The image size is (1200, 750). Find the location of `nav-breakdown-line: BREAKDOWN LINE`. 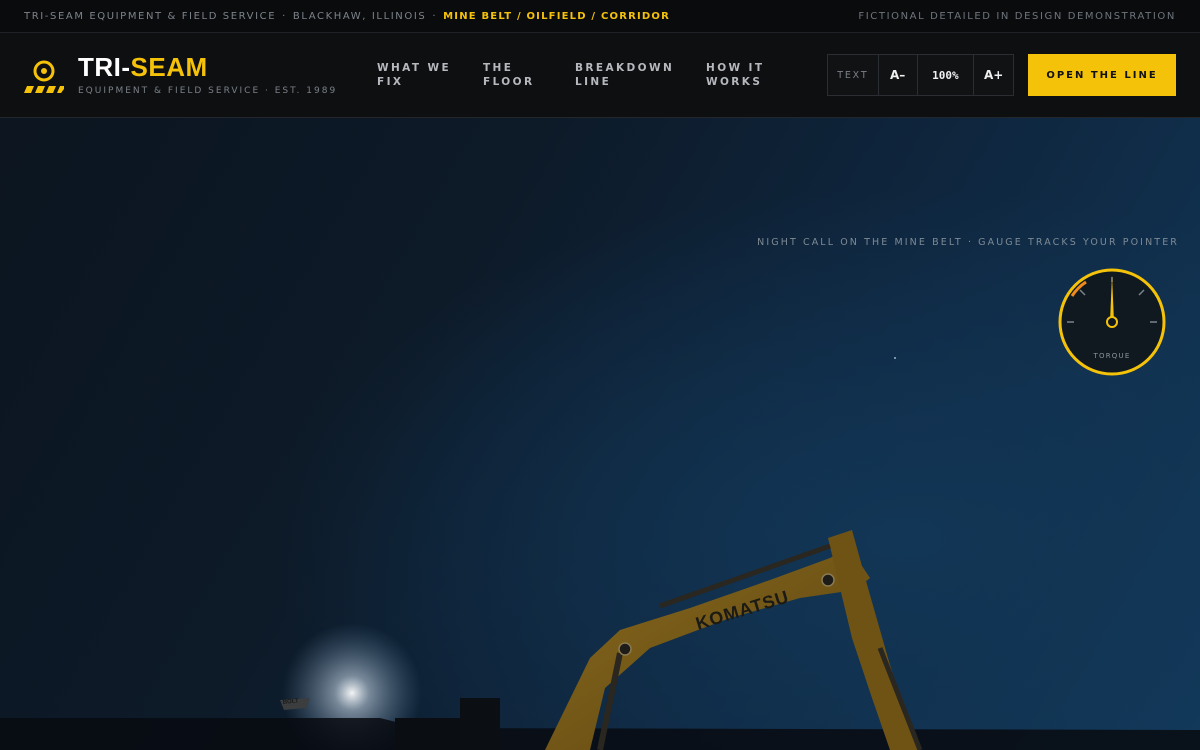

nav-breakdown-line: BREAKDOWN LINE is located at coordinates (625, 75).